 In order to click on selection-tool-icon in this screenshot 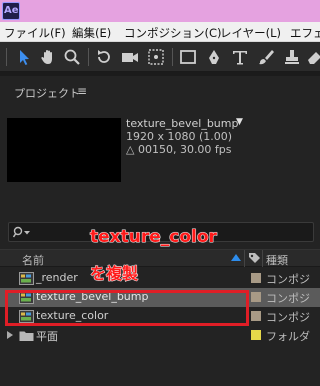, I will do `click(24, 57)`.